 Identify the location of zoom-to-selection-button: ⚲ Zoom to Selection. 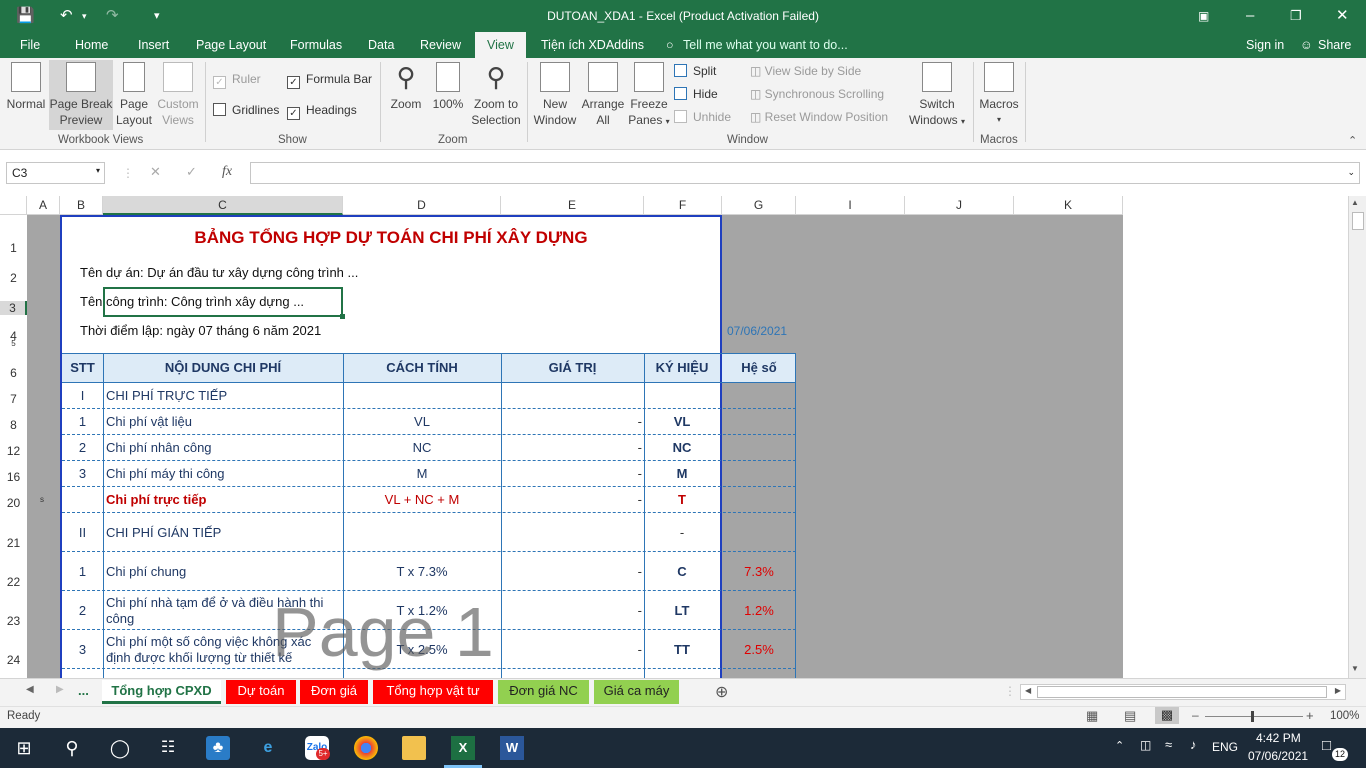
(496, 95).